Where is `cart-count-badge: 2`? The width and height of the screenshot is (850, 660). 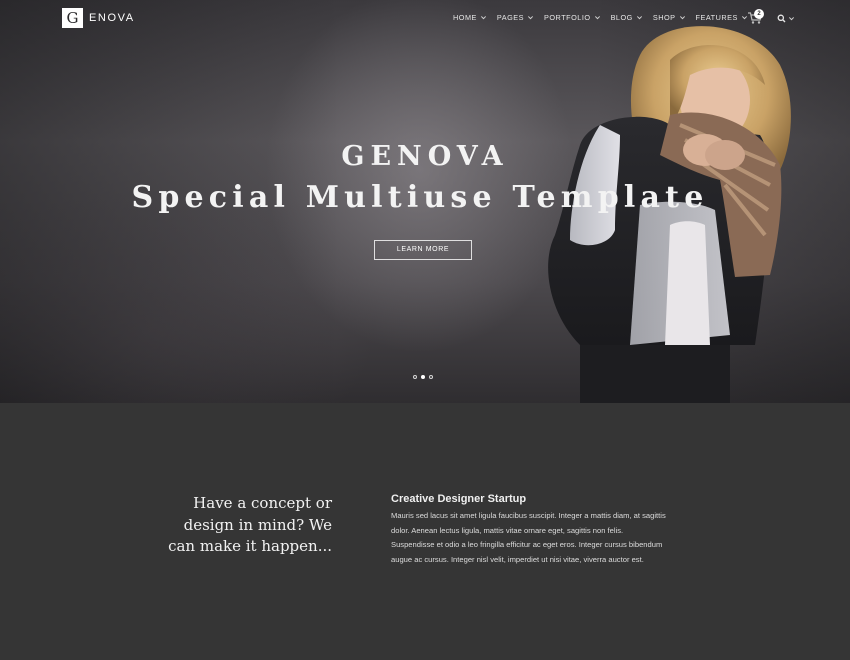
cart-count-badge: 2 is located at coordinates (759, 14).